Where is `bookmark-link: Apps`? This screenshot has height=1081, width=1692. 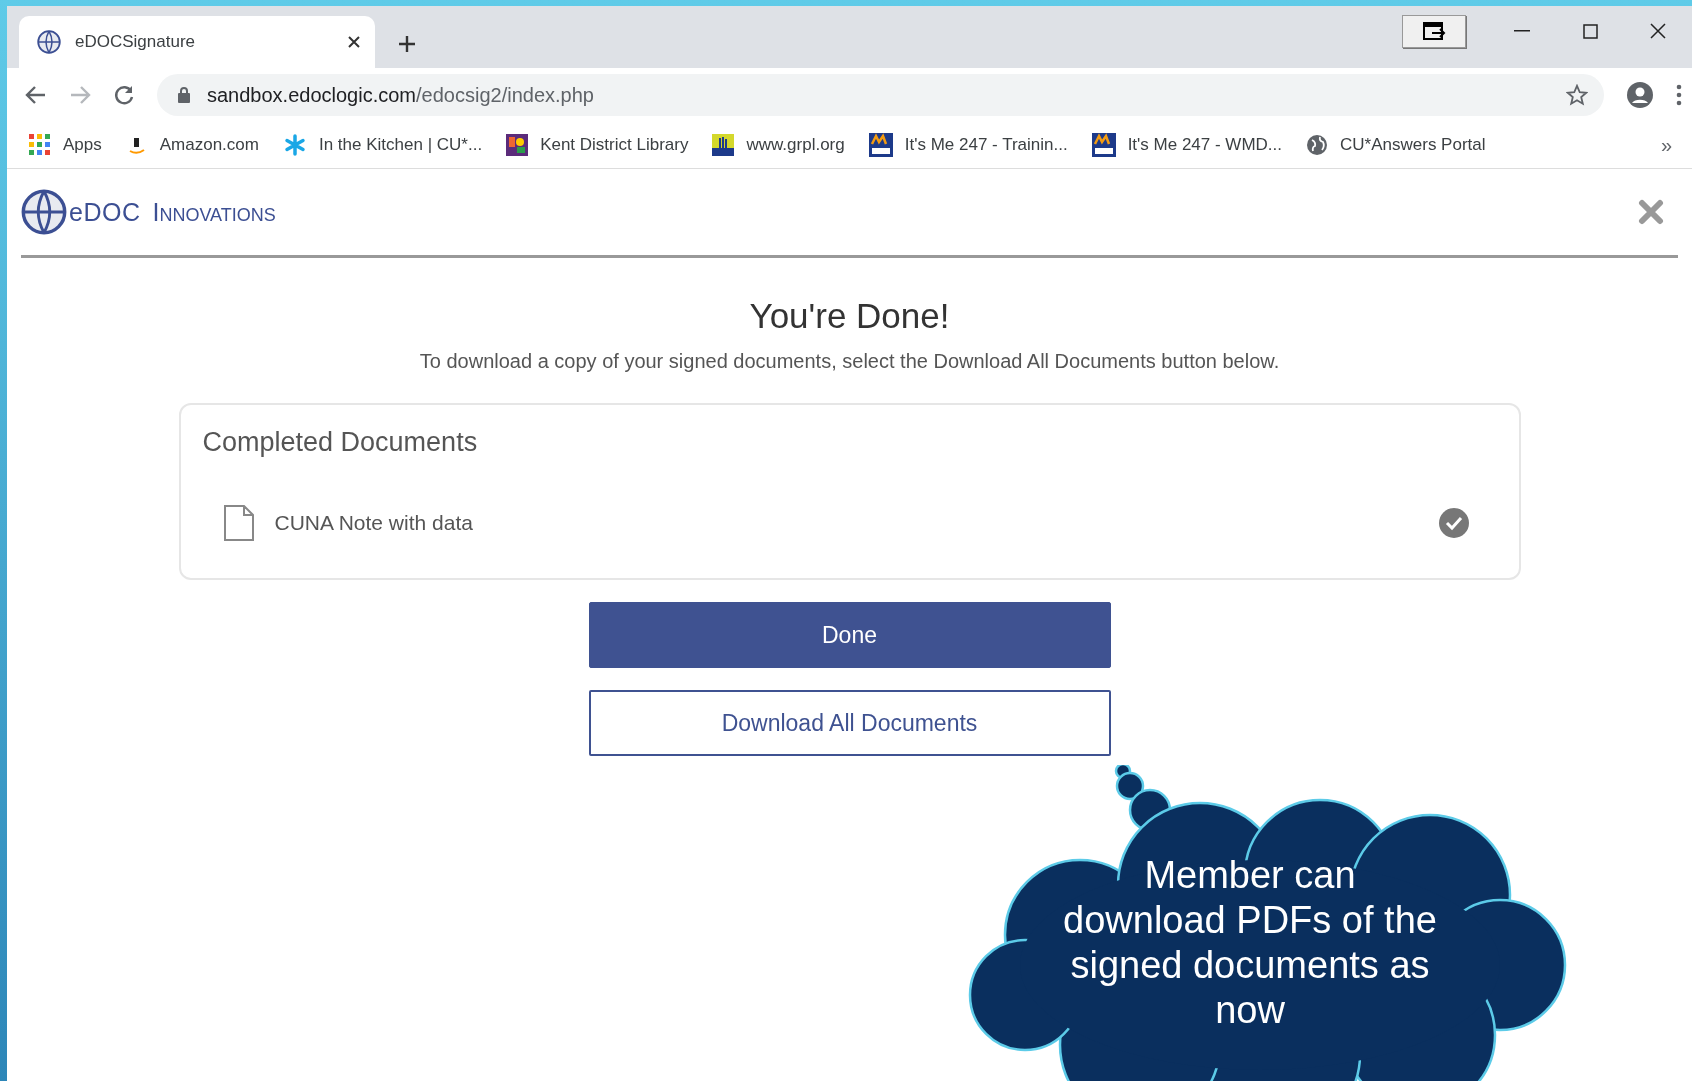 bookmark-link: Apps is located at coordinates (65, 145).